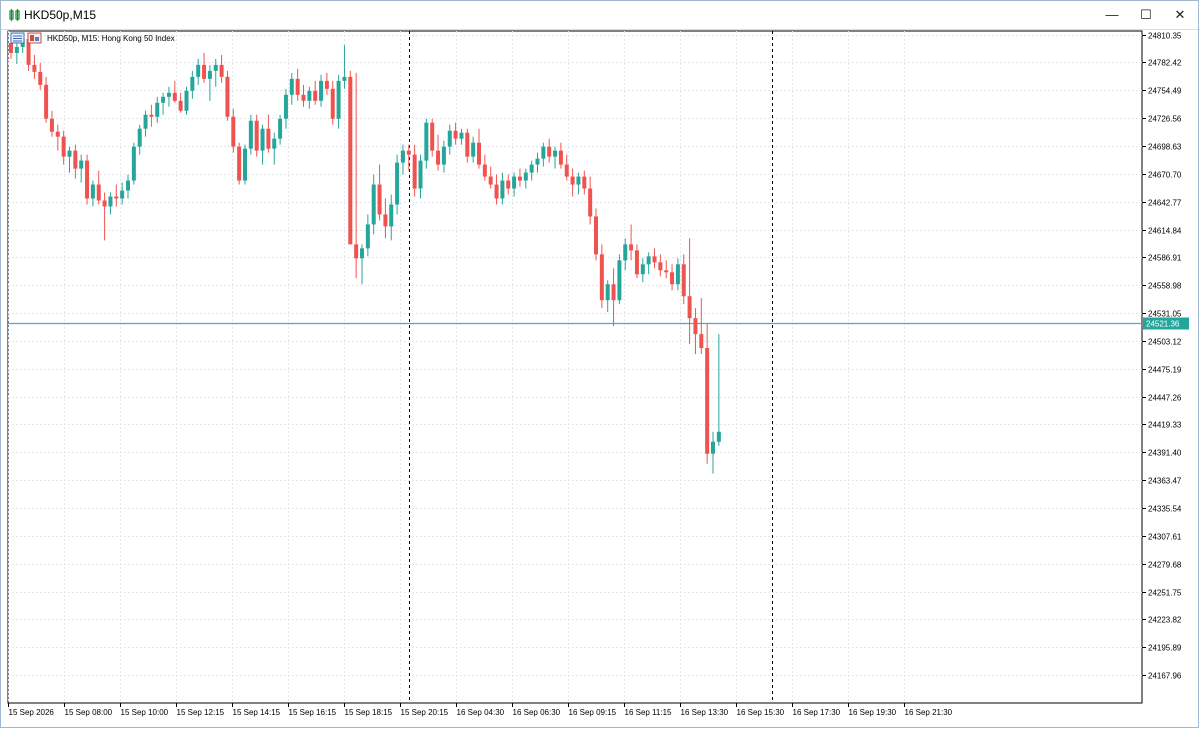 The height and width of the screenshot is (729, 1200). What do you see at coordinates (1165, 36) in the screenshot?
I see `y-tick-label: 24810.35` at bounding box center [1165, 36].